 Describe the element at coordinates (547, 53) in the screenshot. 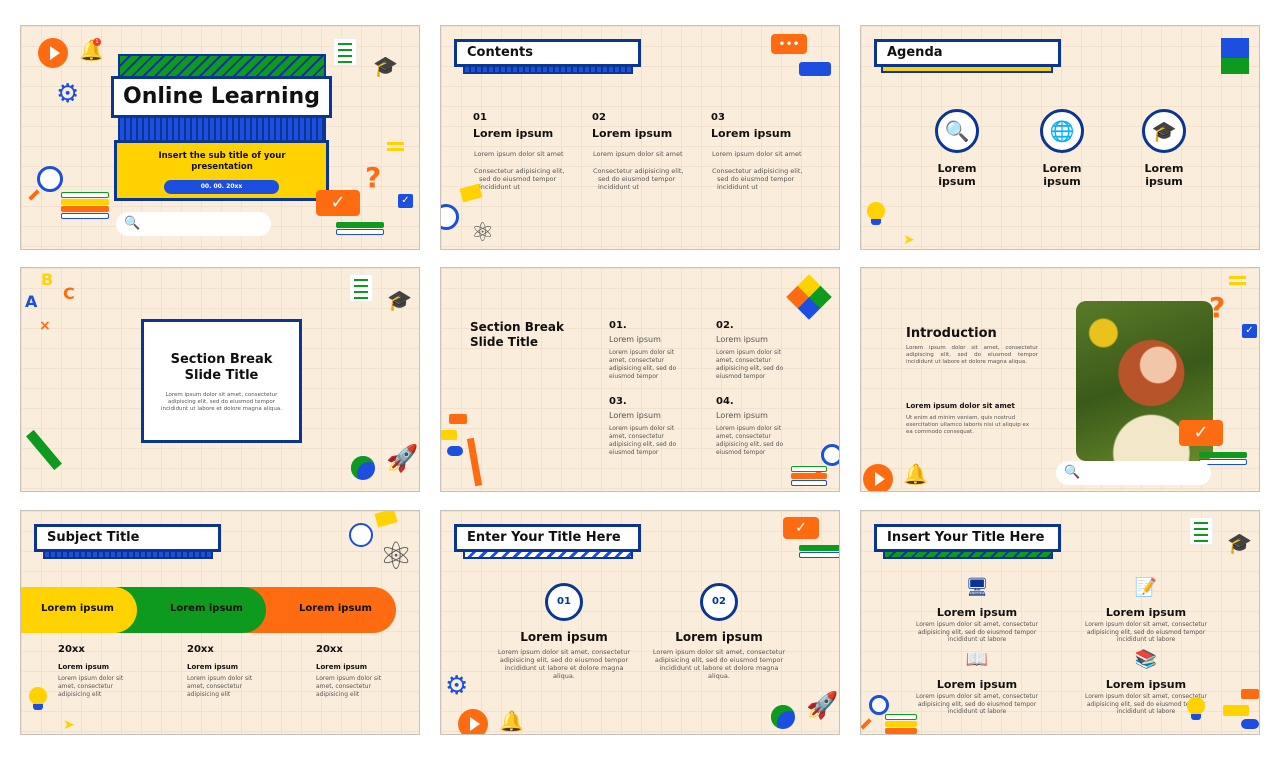

I see `slide-title: Contents` at that location.